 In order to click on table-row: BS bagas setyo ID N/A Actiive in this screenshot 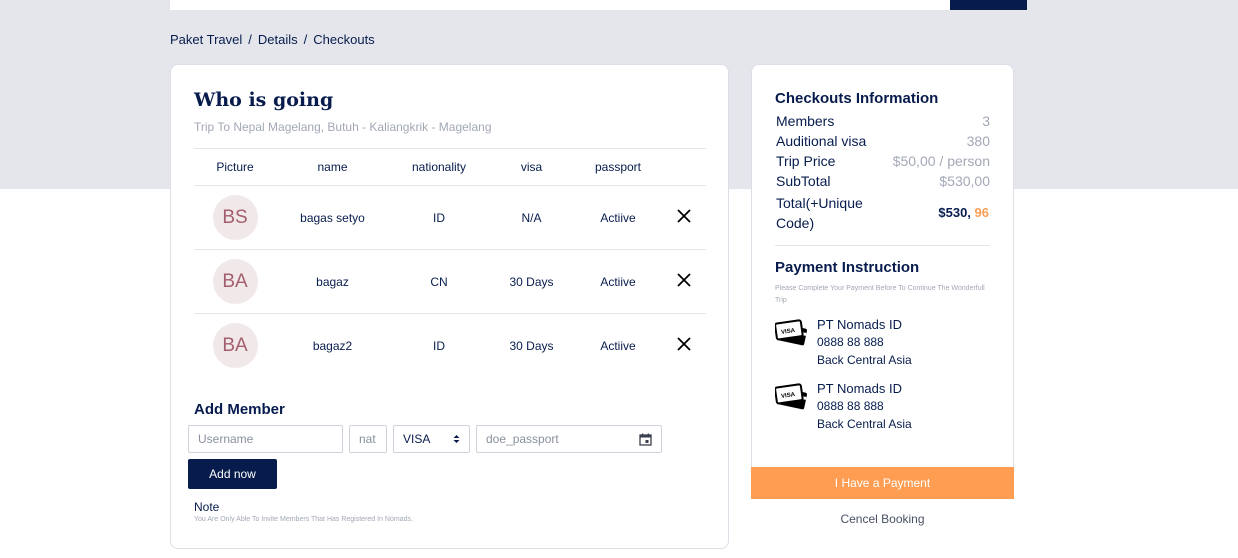, I will do `click(450, 217)`.